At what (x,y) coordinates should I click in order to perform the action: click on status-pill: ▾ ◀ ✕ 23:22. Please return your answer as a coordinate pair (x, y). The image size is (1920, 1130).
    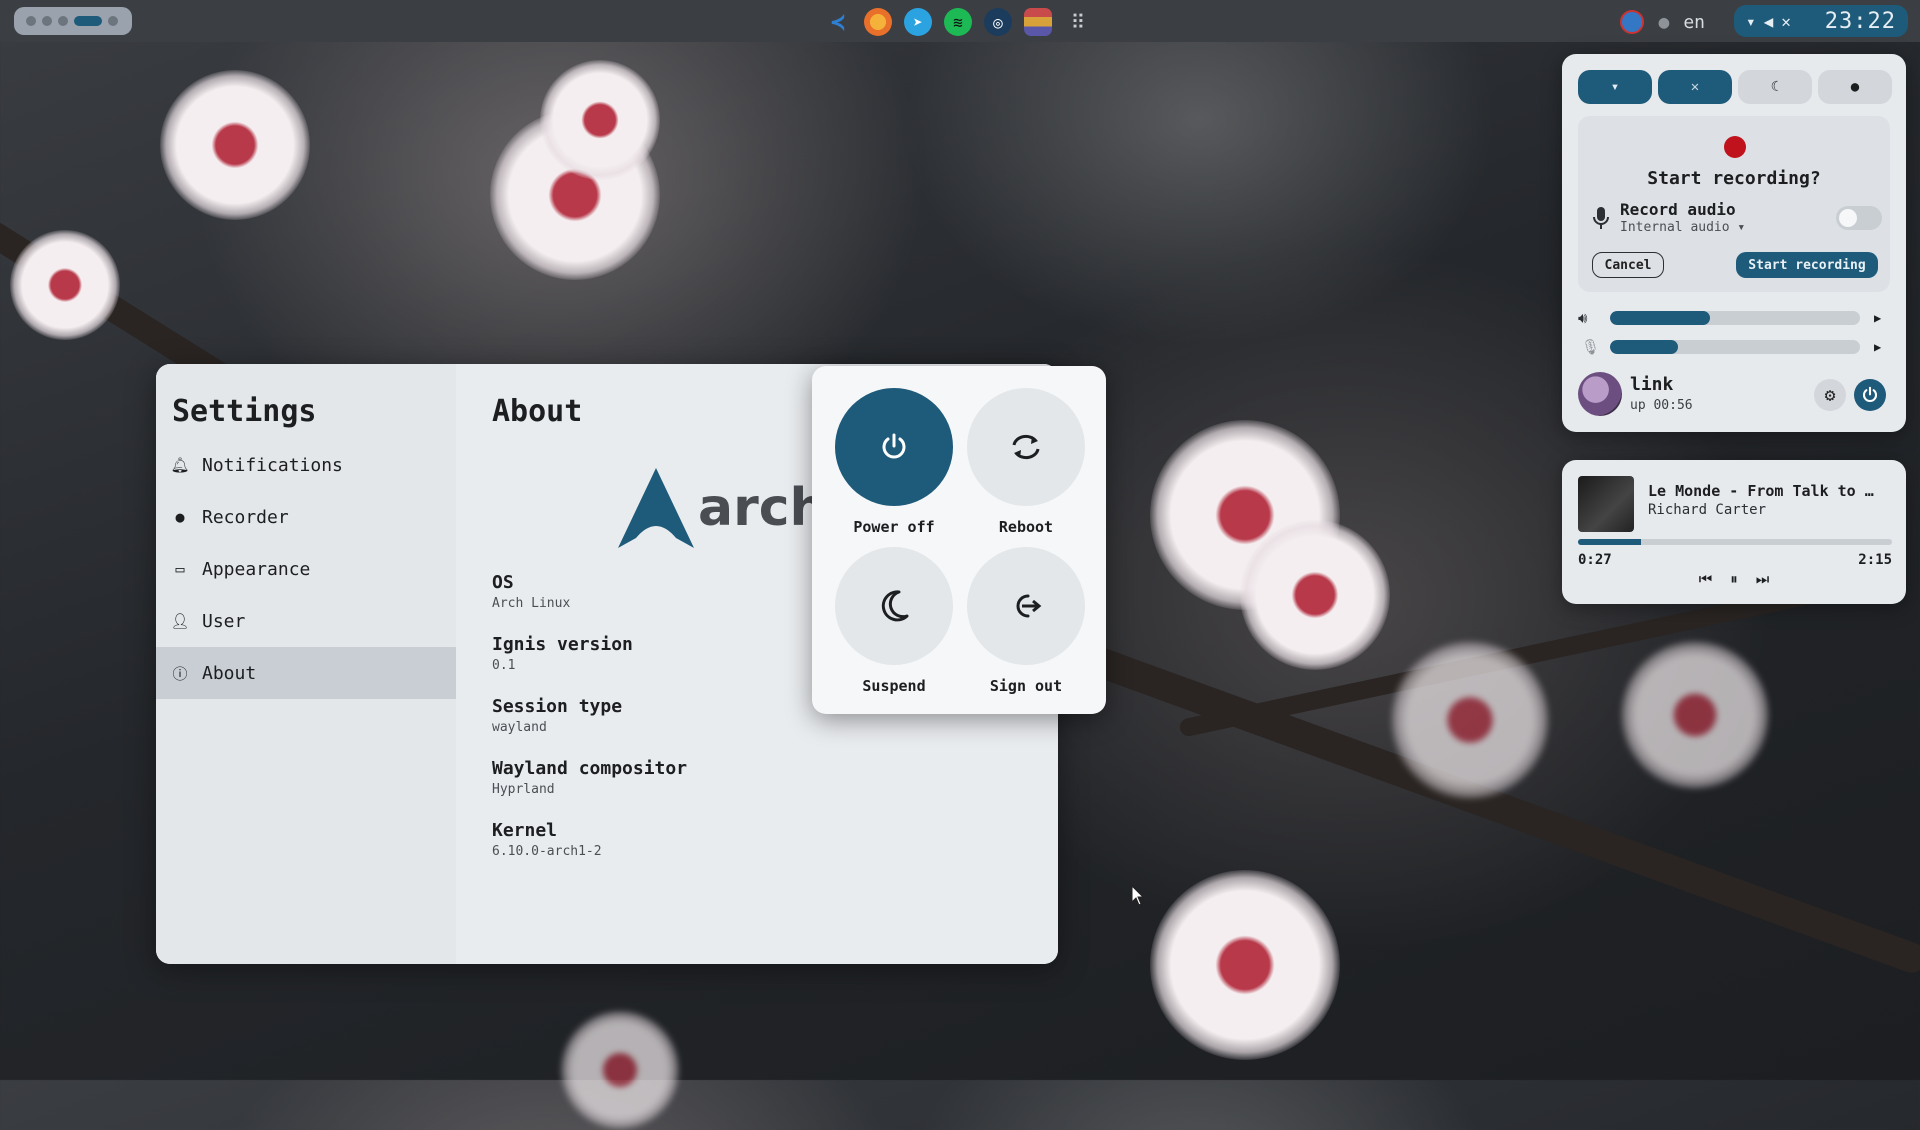
    Looking at the image, I should click on (1821, 21).